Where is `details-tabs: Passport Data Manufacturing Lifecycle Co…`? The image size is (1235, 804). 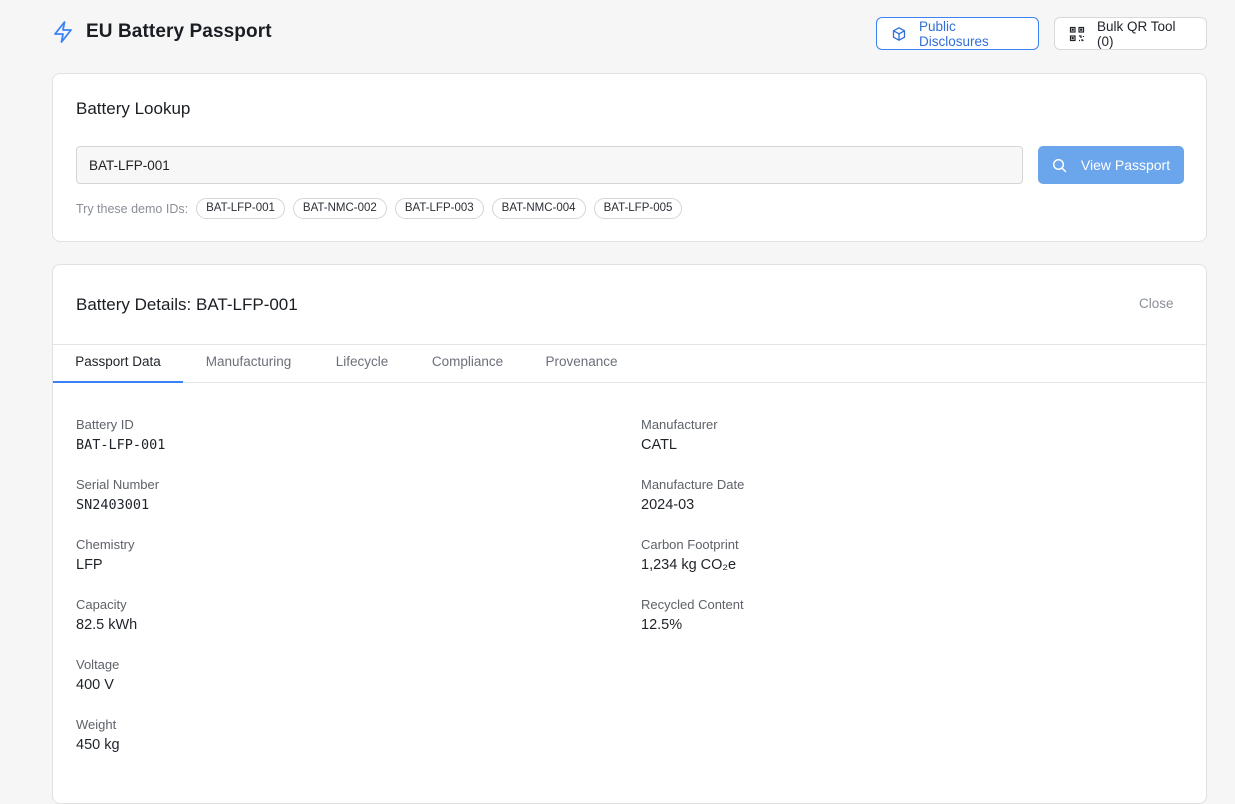
details-tabs: Passport Data Manufacturing Lifecycle Co… is located at coordinates (629, 363).